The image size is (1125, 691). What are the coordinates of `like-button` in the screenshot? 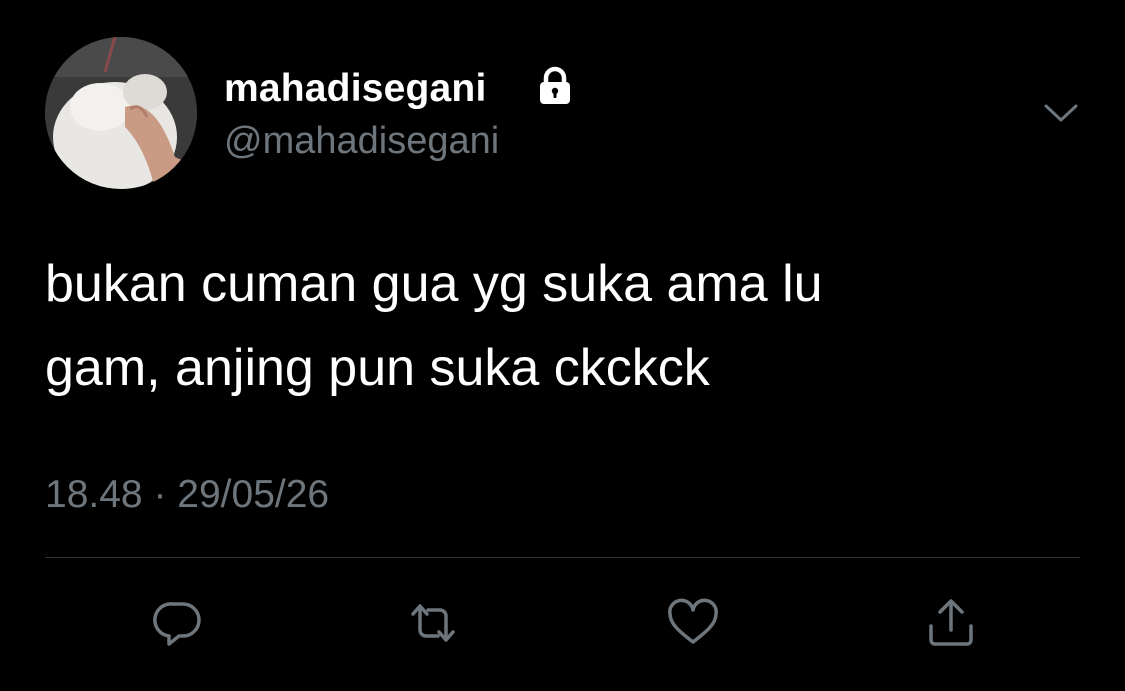 It's located at (693, 623).